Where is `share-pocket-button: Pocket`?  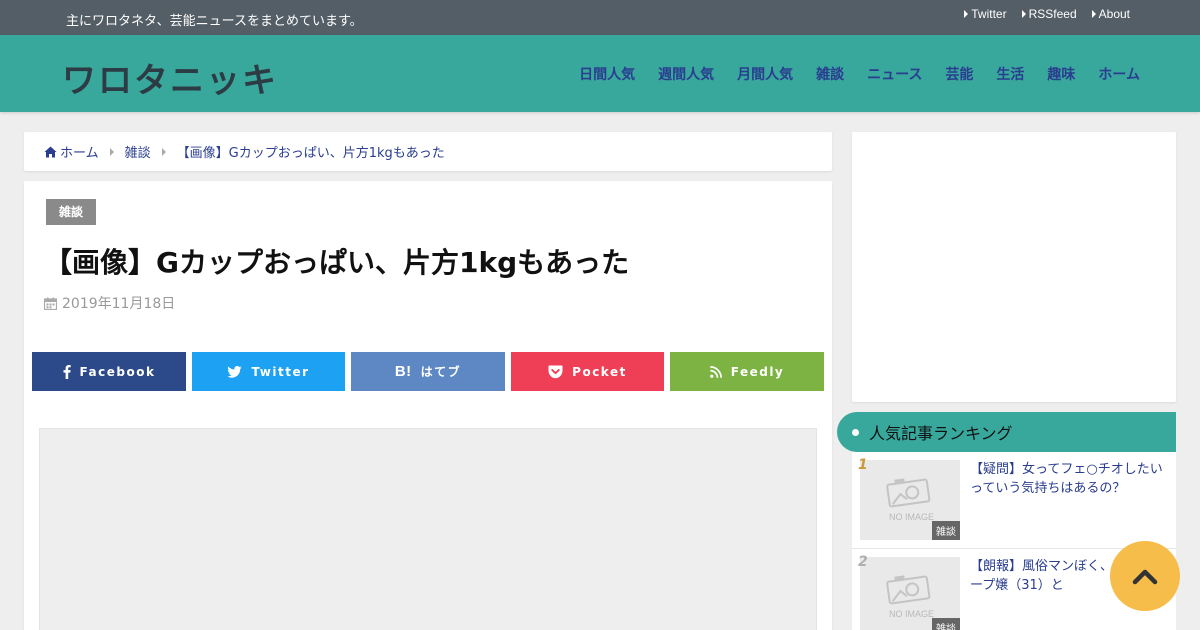 share-pocket-button: Pocket is located at coordinates (587, 371).